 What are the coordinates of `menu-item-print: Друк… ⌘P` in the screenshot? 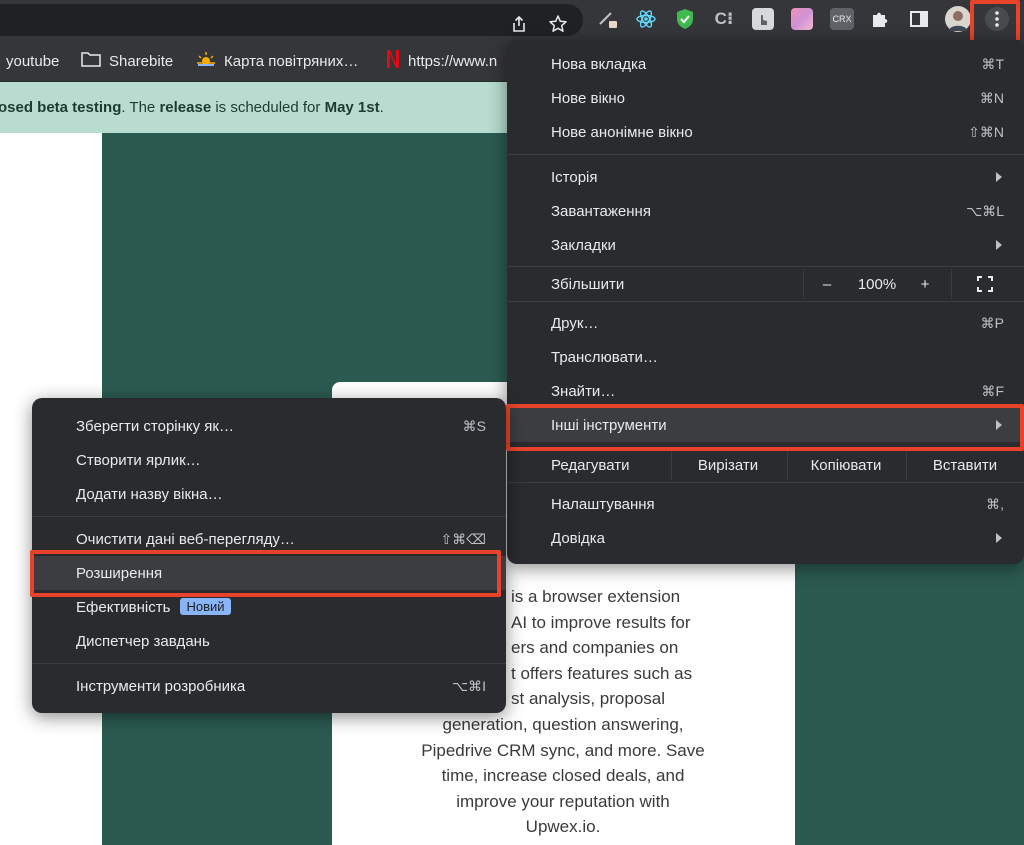 It's located at (765, 323).